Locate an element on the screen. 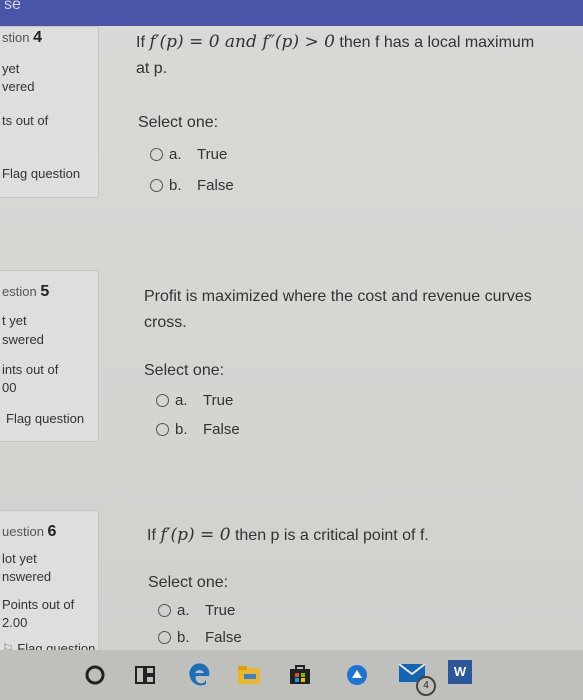  edge-icon is located at coordinates (199, 677).